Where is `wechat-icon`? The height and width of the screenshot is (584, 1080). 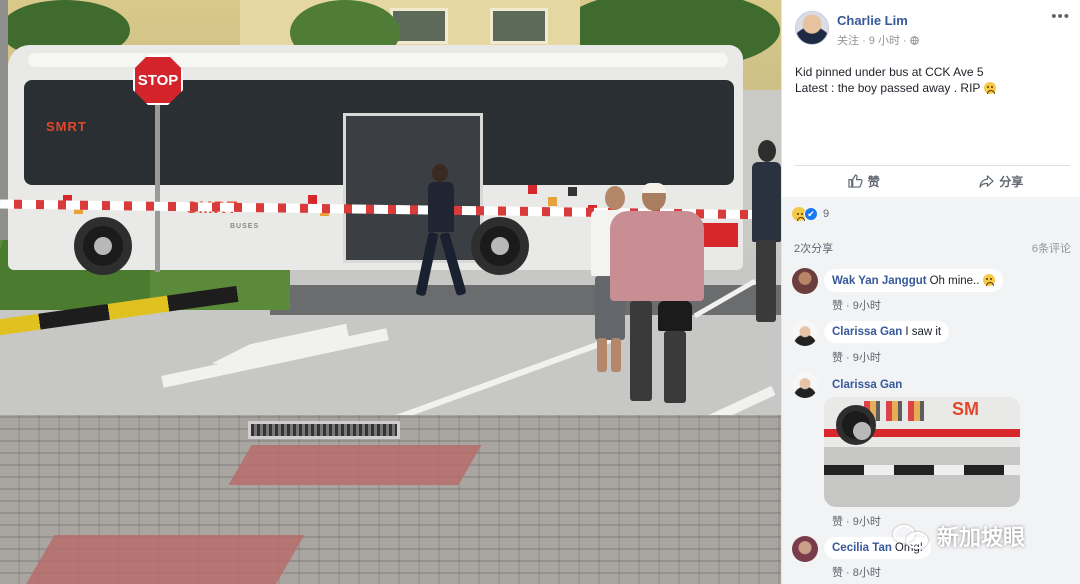
wechat-icon is located at coordinates (912, 536).